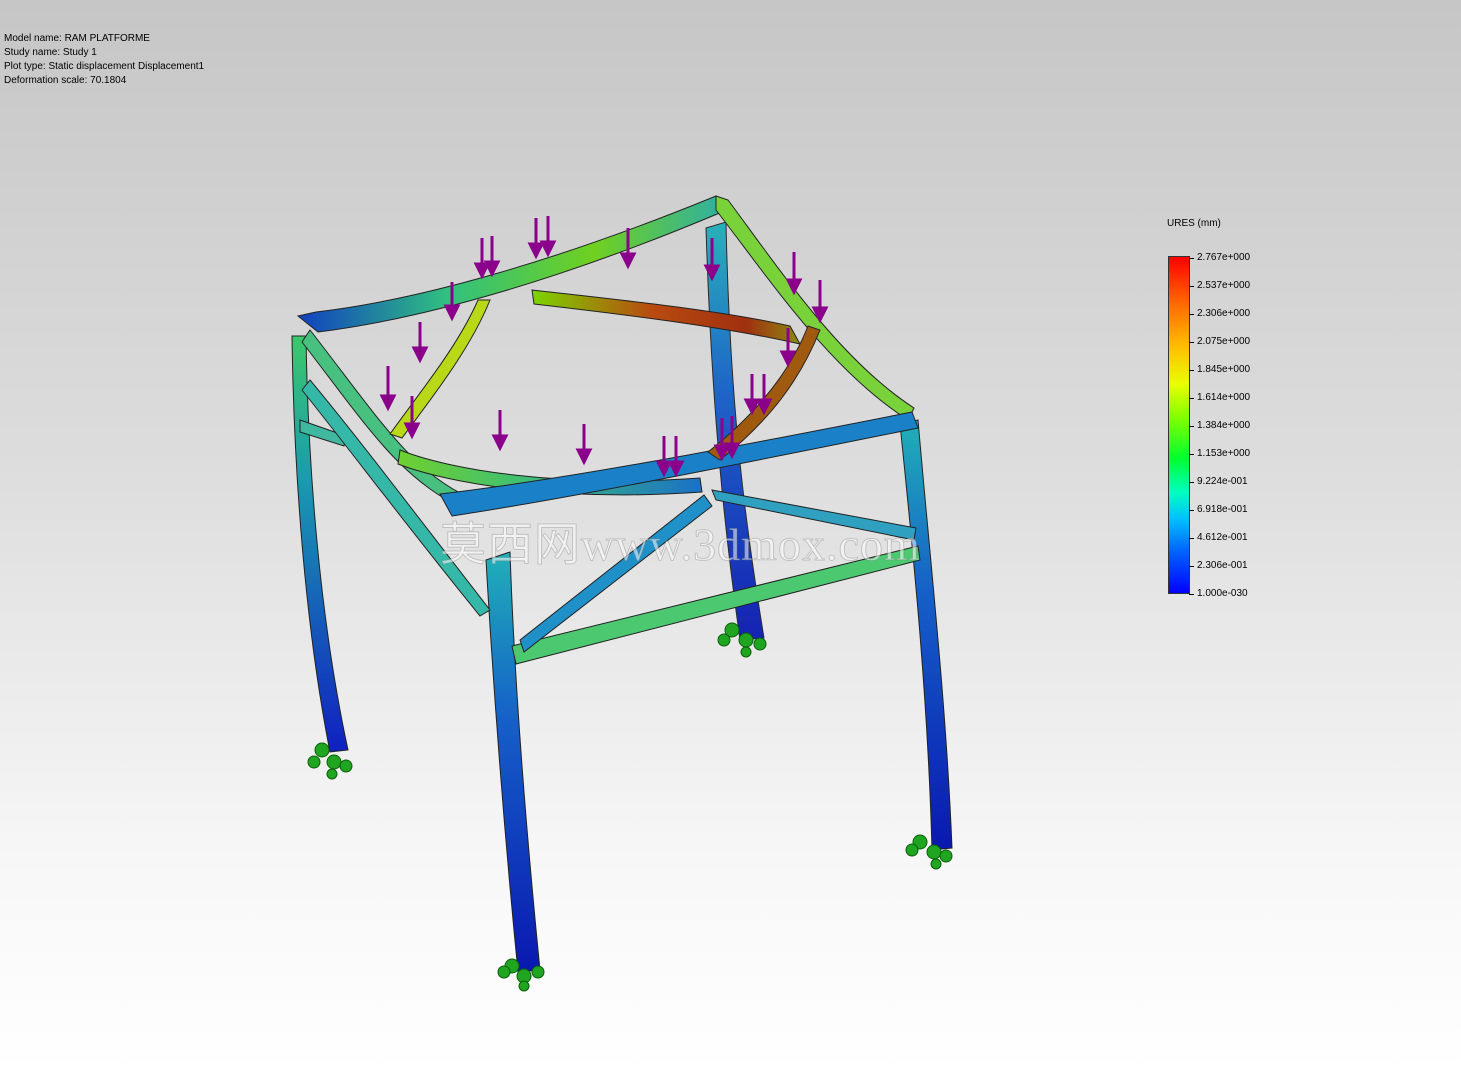 Image resolution: width=1461 pixels, height=1072 pixels. What do you see at coordinates (1222, 481) in the screenshot?
I see `legend-tick-label: 9.224e-001` at bounding box center [1222, 481].